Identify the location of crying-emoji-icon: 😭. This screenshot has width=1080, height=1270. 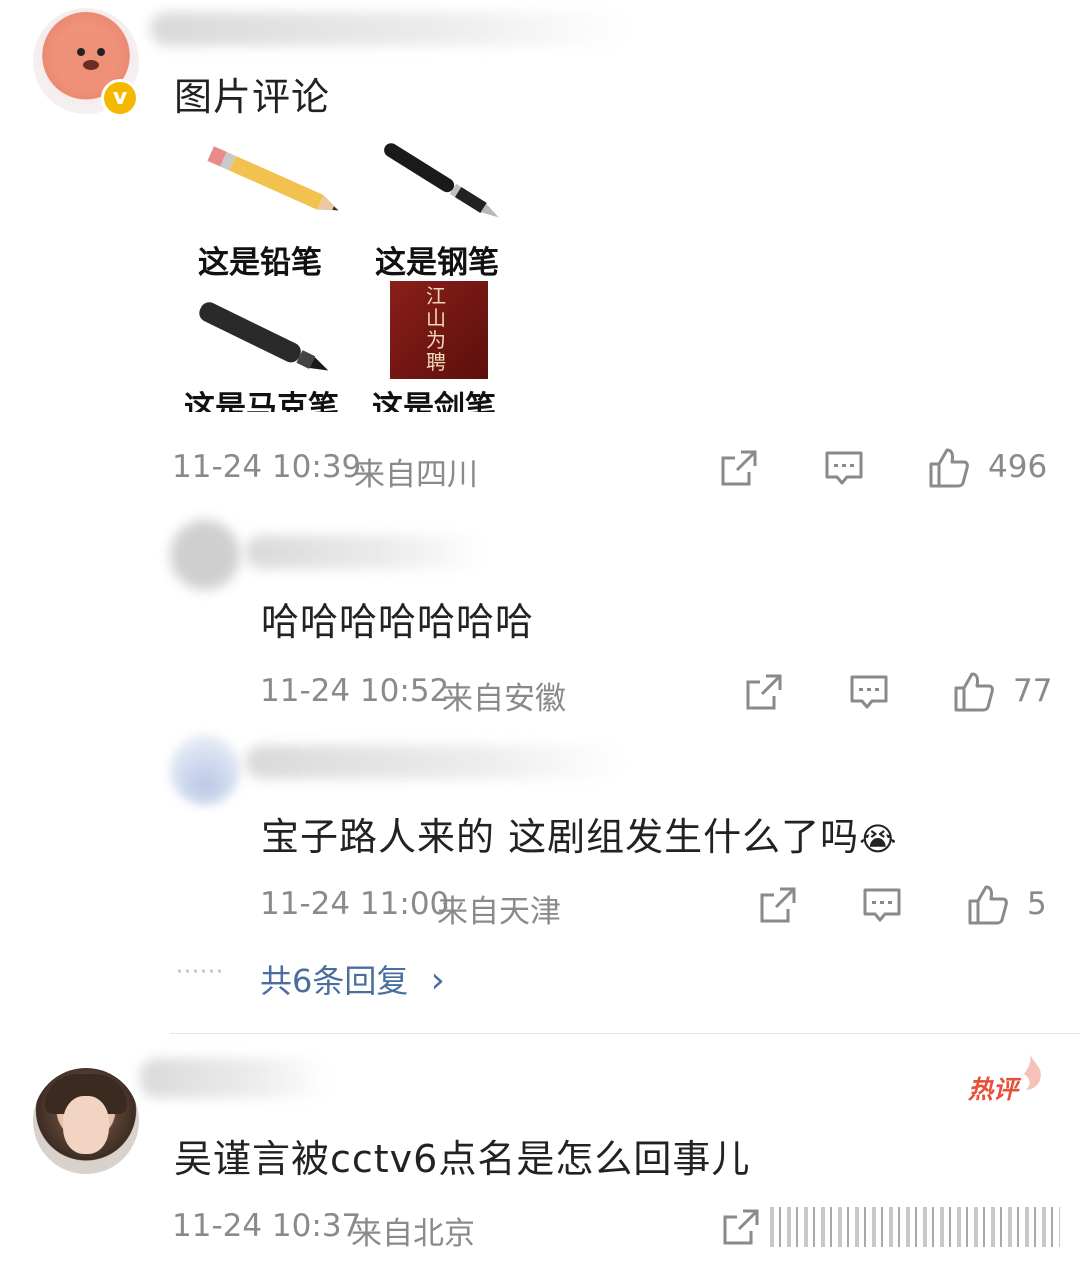
(878, 839).